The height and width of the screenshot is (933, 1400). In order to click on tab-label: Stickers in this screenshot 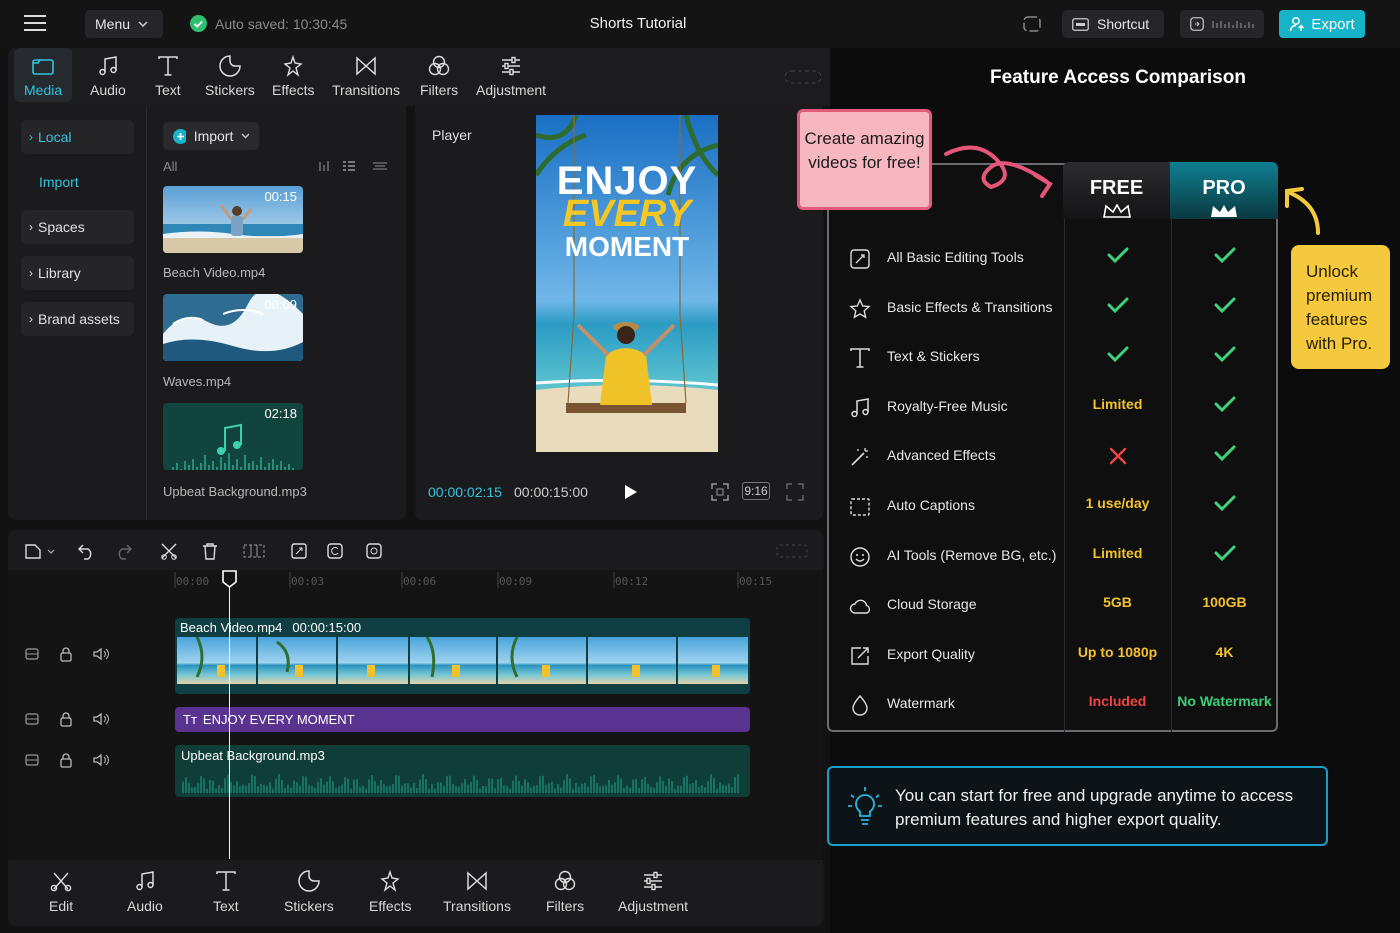, I will do `click(230, 90)`.